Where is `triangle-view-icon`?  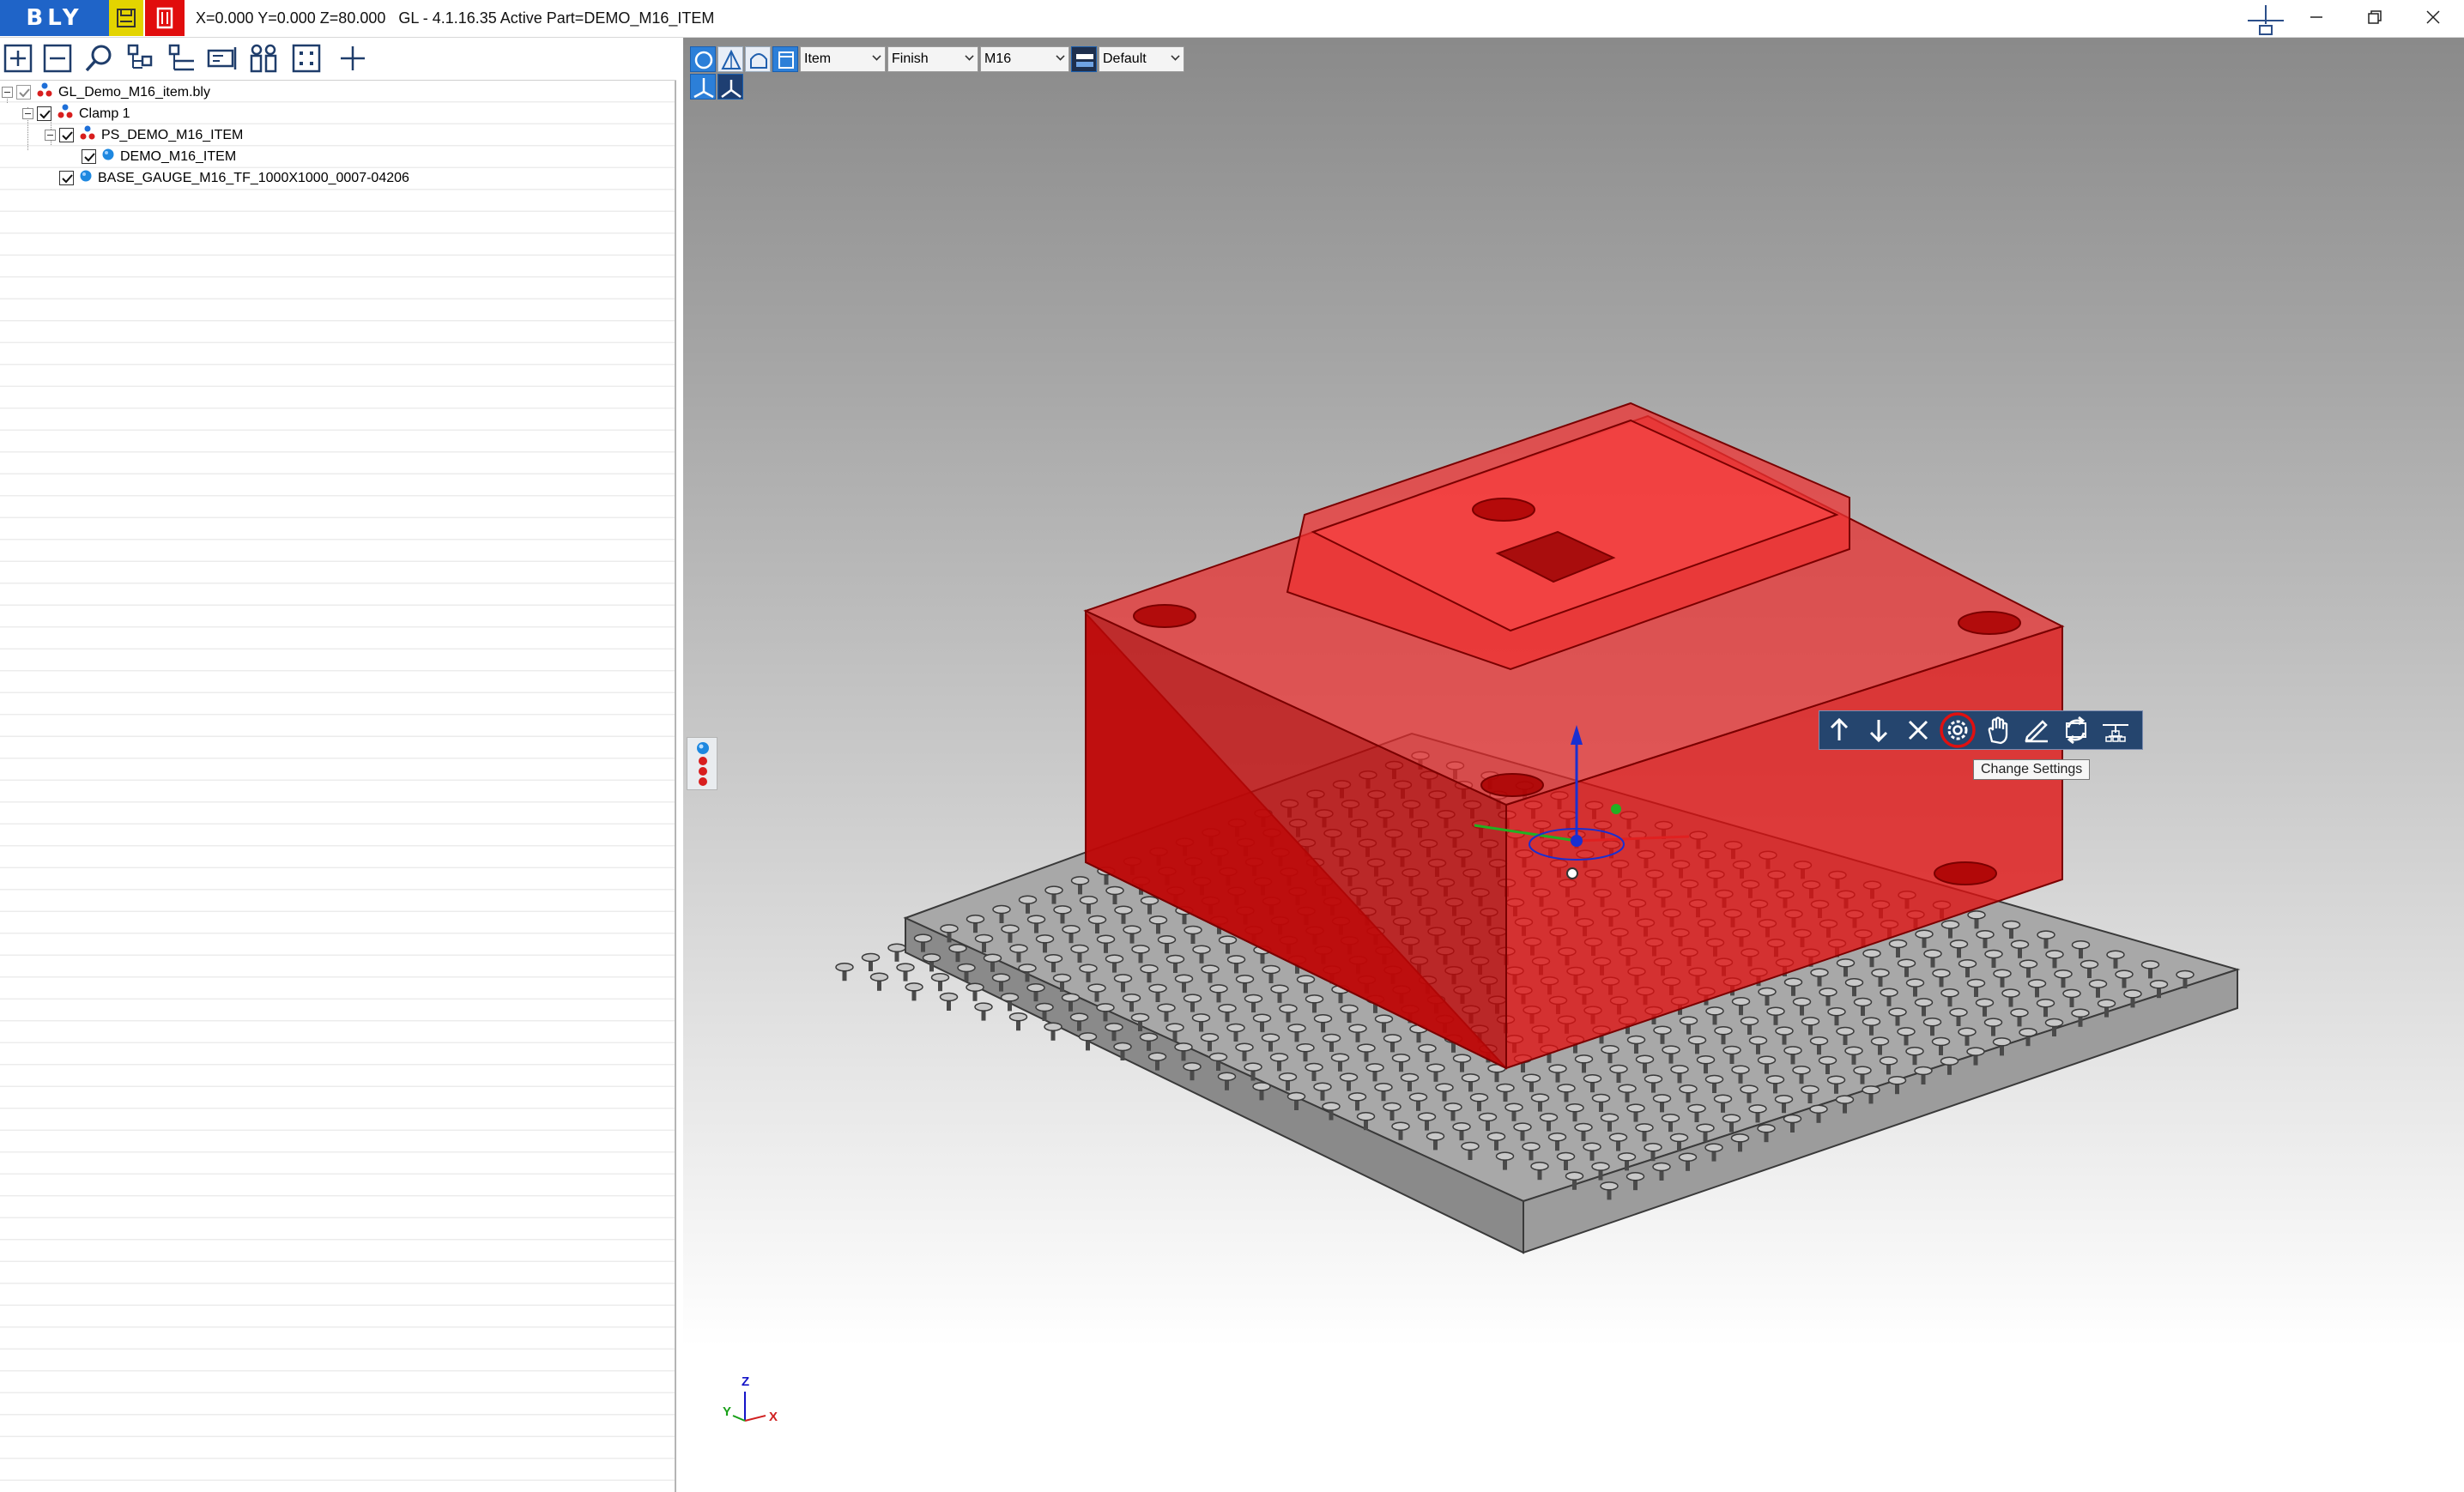
triangle-view-icon is located at coordinates (730, 59).